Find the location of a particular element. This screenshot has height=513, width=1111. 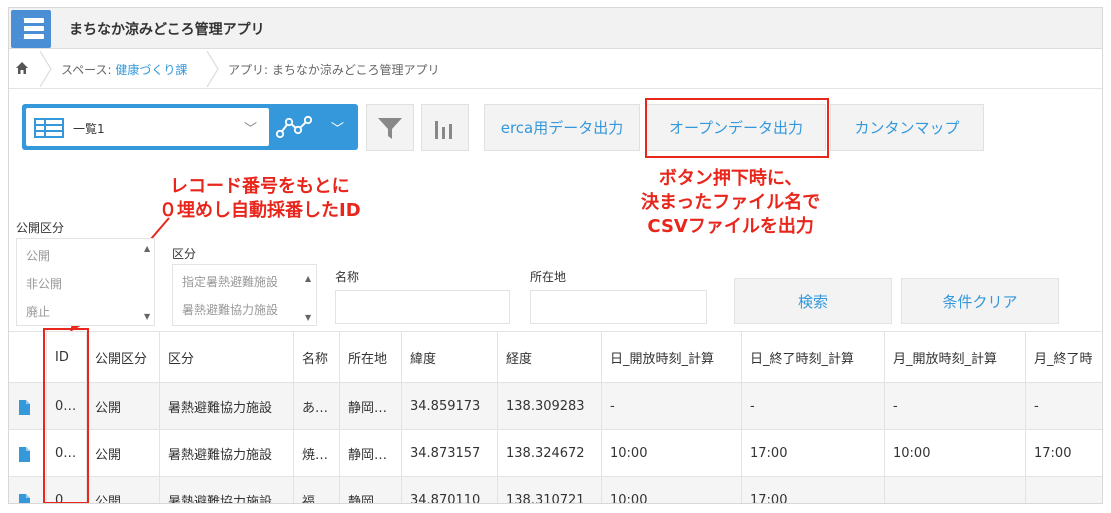

clear-conditions-button: 条件クリア is located at coordinates (980, 301).